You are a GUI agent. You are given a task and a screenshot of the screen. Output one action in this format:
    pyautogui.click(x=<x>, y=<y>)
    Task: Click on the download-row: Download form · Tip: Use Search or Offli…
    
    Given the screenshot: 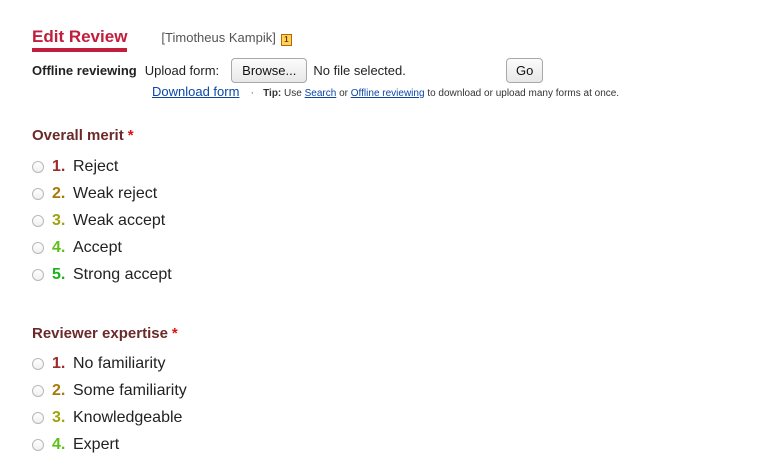 What is the action you would take?
    pyautogui.click(x=385, y=91)
    